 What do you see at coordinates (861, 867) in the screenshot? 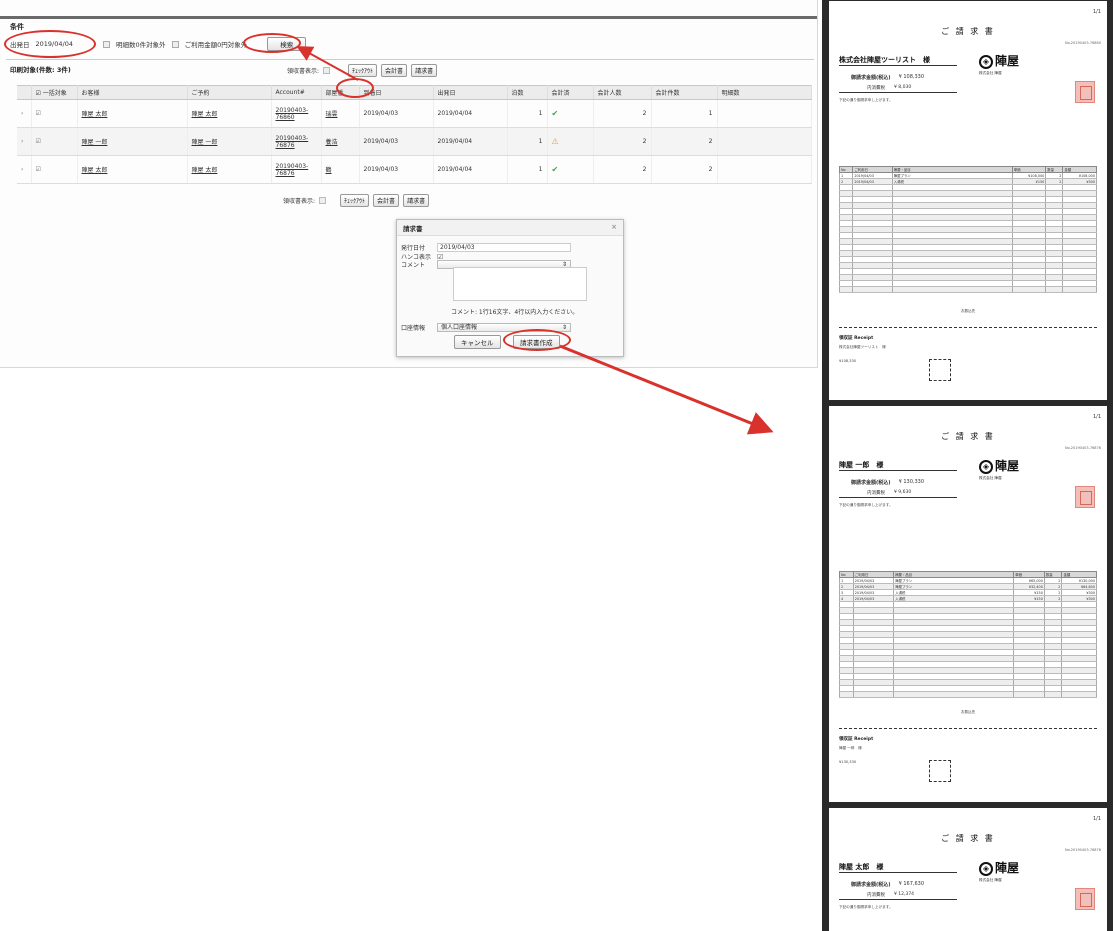
I see `invoice-addressee: 陣屋 太郎 様` at bounding box center [861, 867].